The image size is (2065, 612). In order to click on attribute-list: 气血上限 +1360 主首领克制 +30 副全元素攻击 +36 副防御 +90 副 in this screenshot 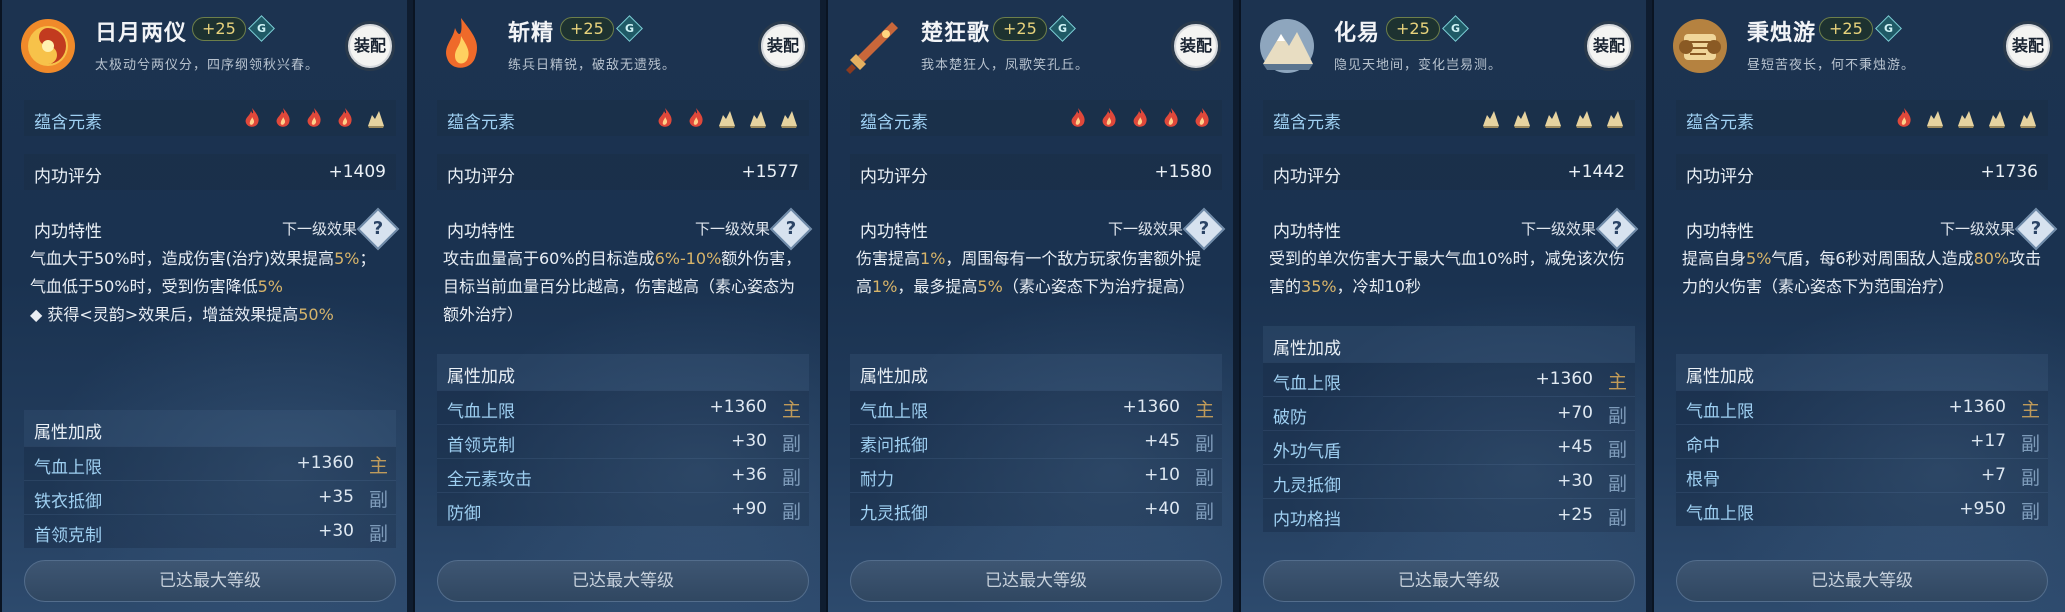, I will do `click(623, 458)`.